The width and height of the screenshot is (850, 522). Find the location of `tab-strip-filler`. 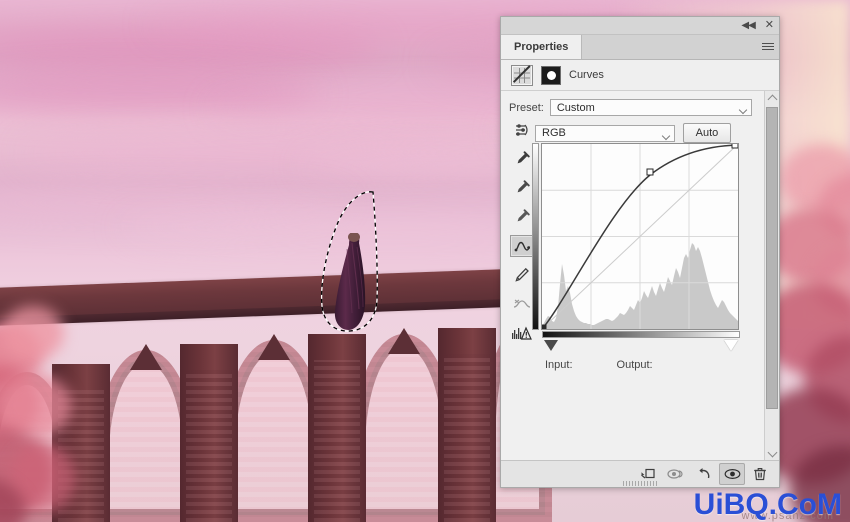

tab-strip-filler is located at coordinates (669, 47).